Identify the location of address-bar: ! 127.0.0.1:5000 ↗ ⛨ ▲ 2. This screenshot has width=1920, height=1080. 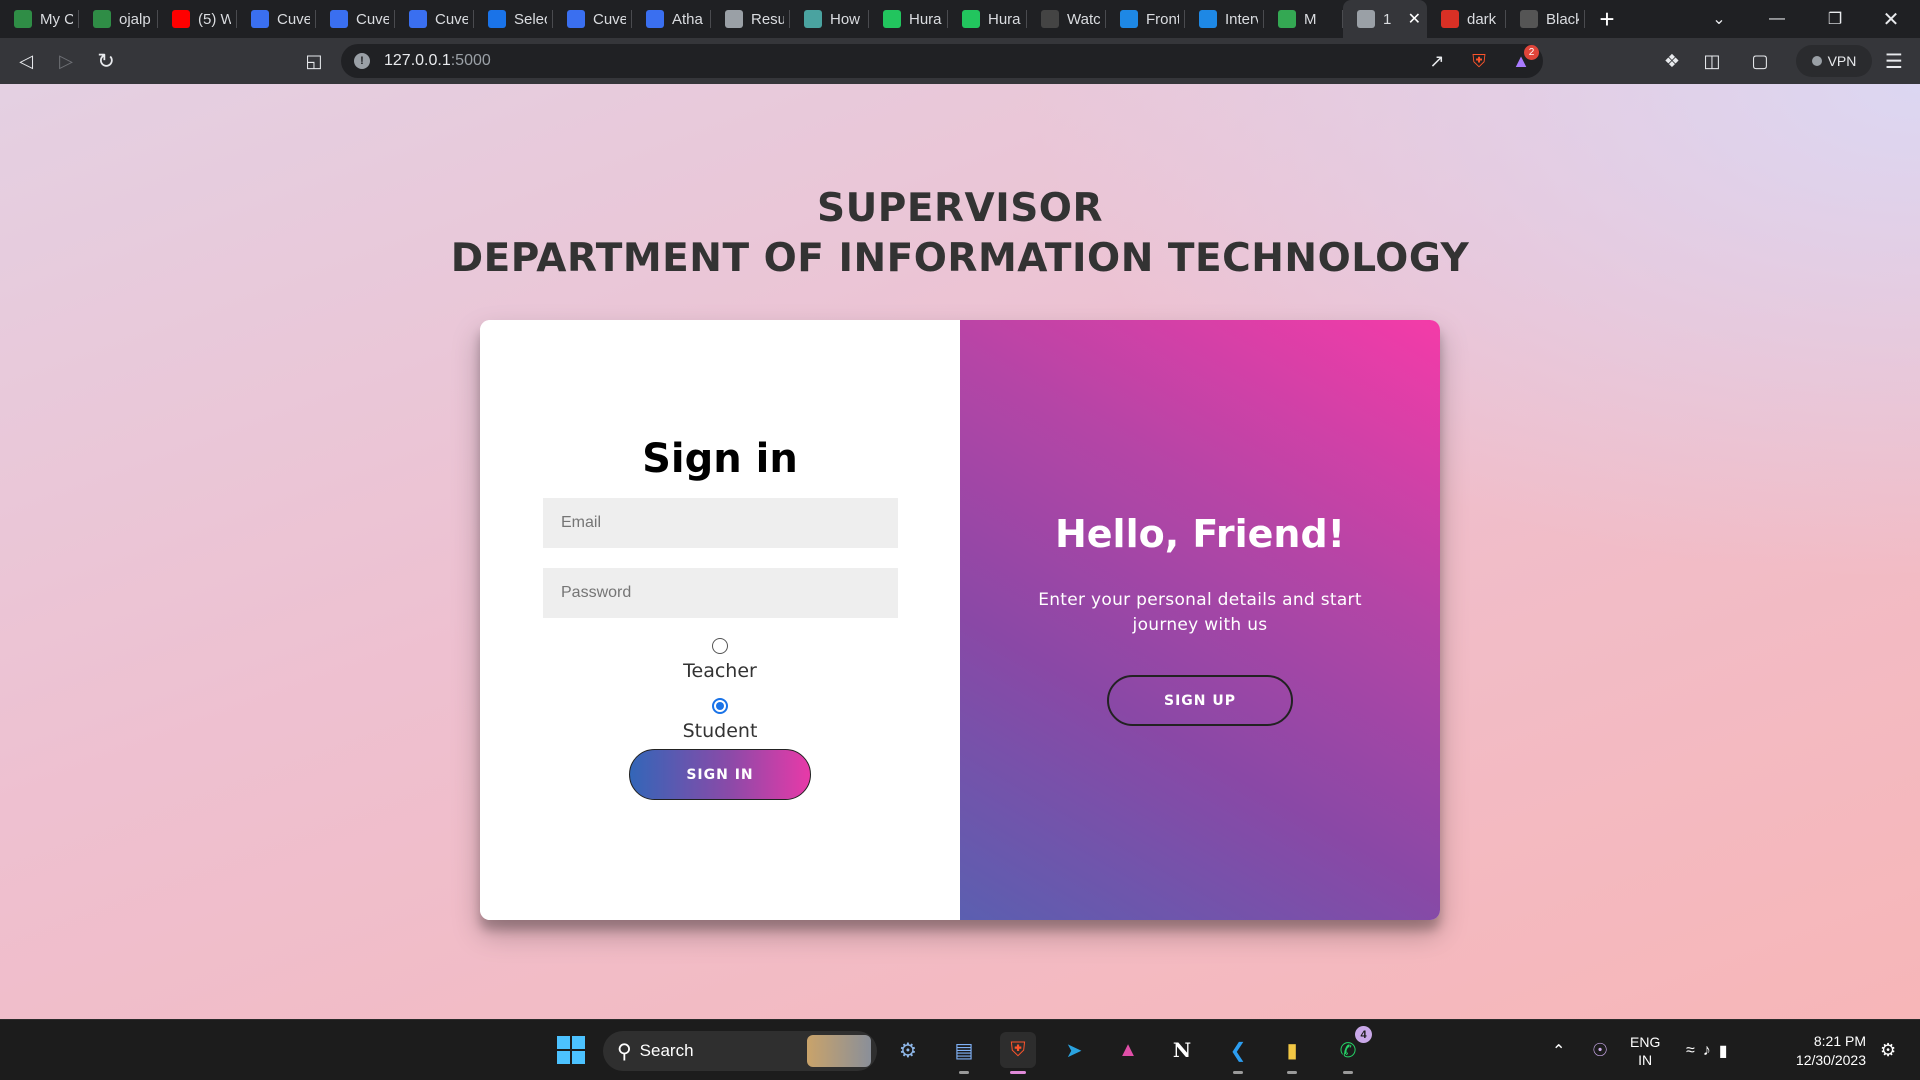
(942, 61).